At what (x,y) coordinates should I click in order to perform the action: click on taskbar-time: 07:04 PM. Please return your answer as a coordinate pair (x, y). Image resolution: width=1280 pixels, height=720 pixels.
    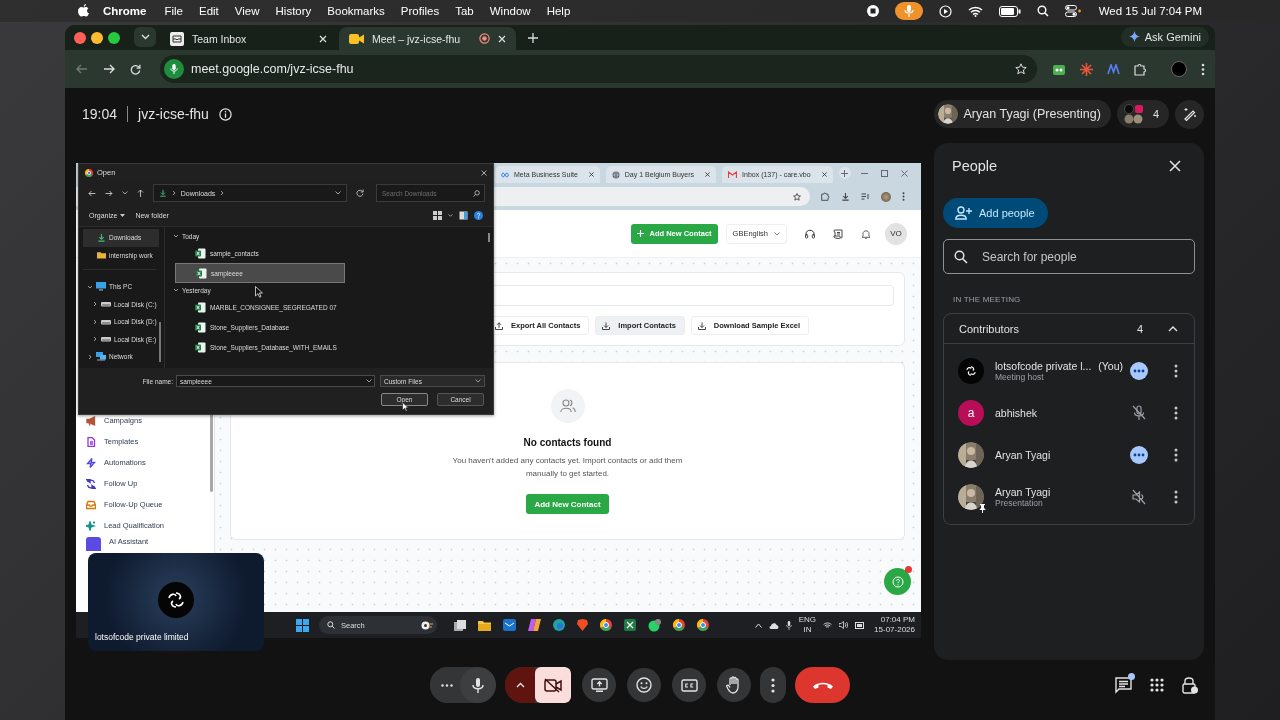
    Looking at the image, I should click on (897, 620).